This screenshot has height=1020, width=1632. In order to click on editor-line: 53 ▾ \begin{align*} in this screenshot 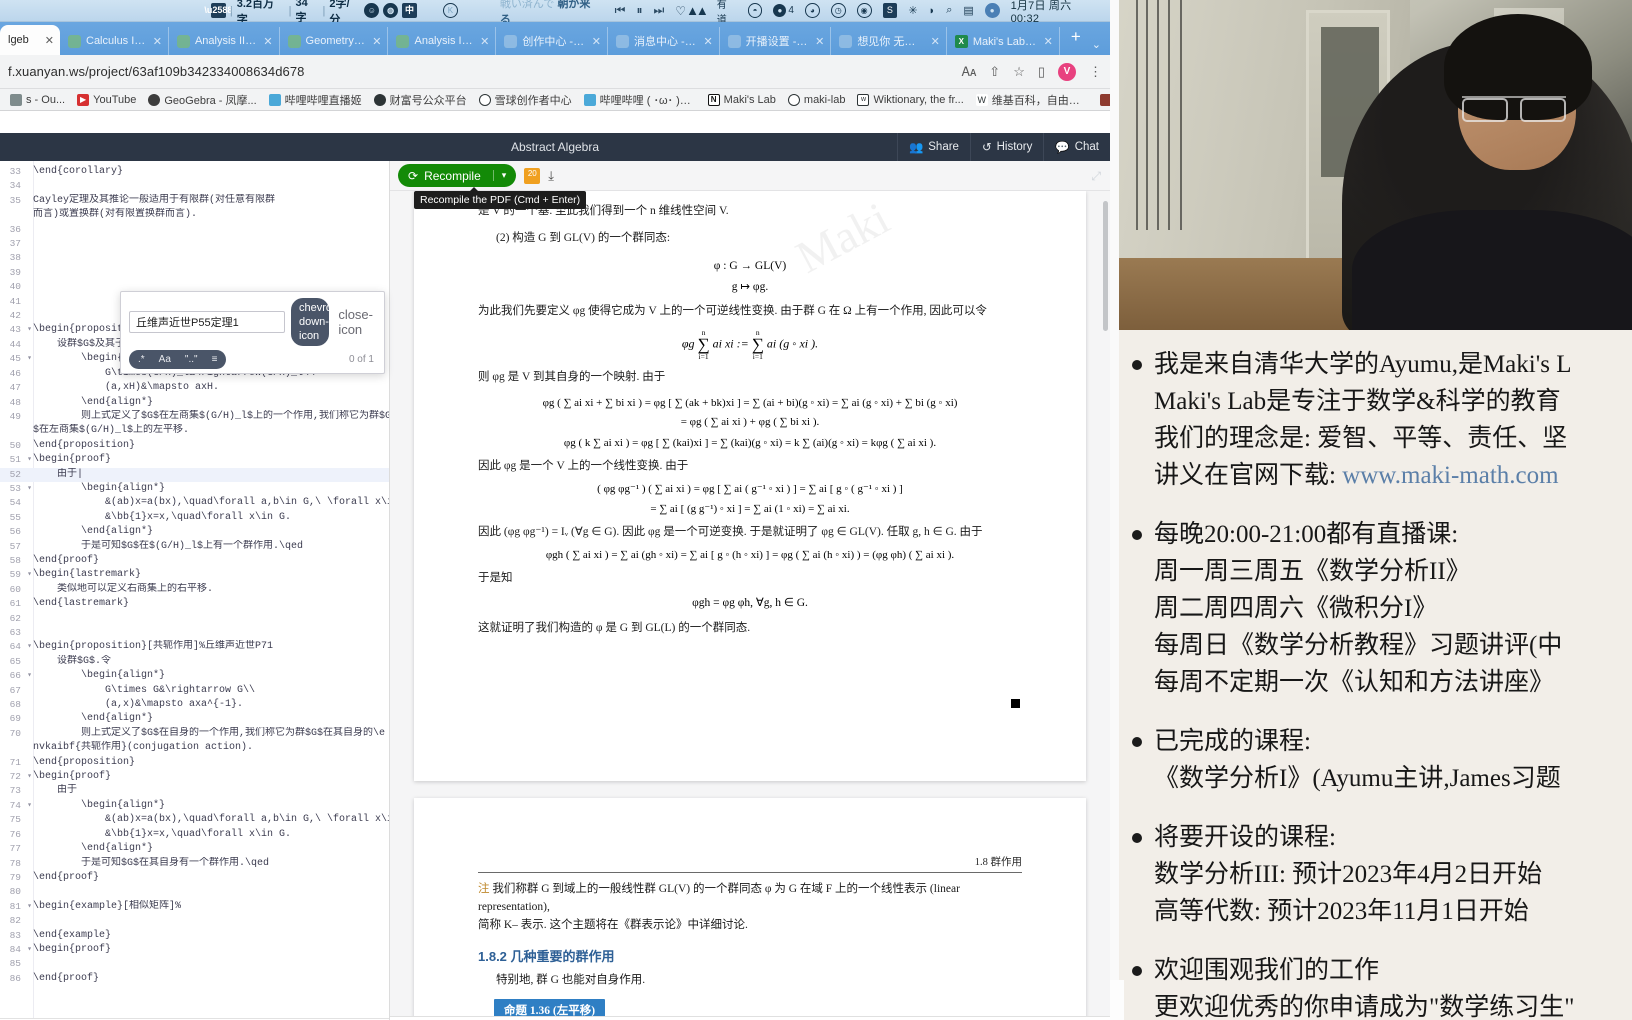, I will do `click(194, 489)`.